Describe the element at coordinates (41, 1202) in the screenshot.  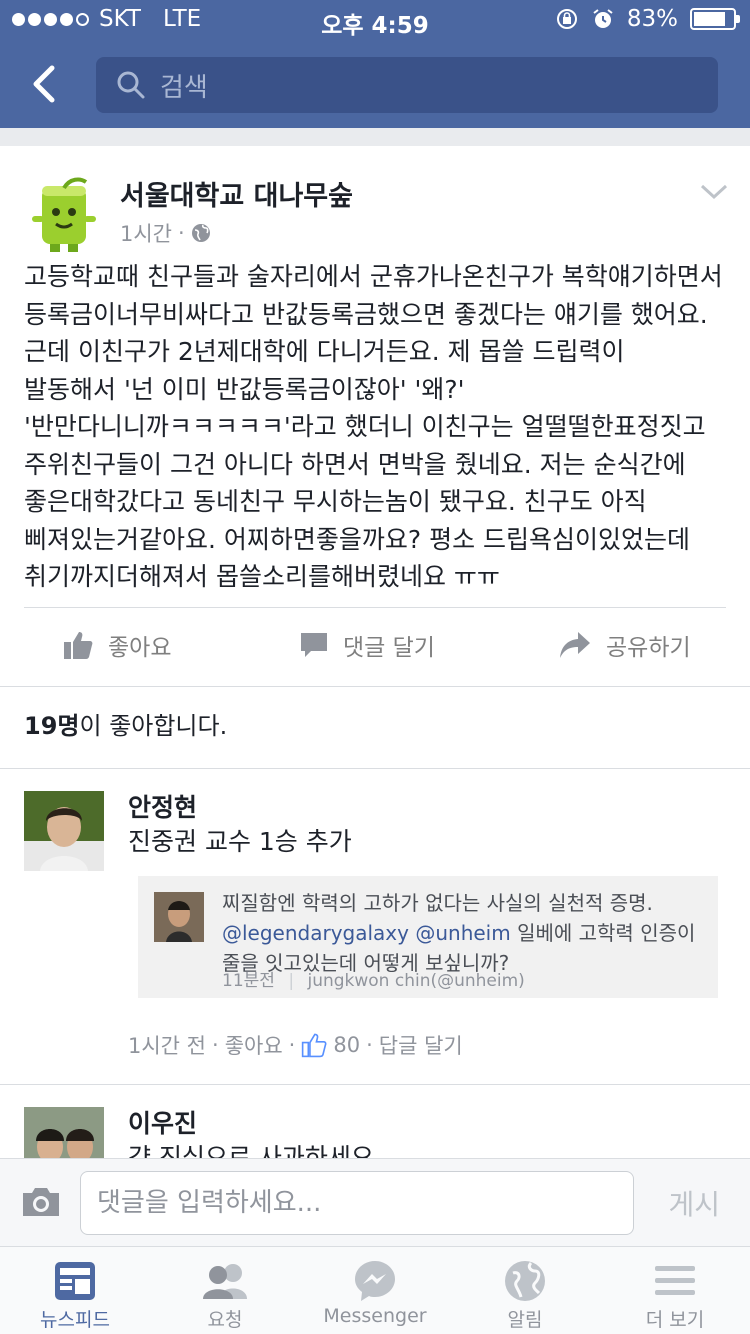
I see `camera-icon` at that location.